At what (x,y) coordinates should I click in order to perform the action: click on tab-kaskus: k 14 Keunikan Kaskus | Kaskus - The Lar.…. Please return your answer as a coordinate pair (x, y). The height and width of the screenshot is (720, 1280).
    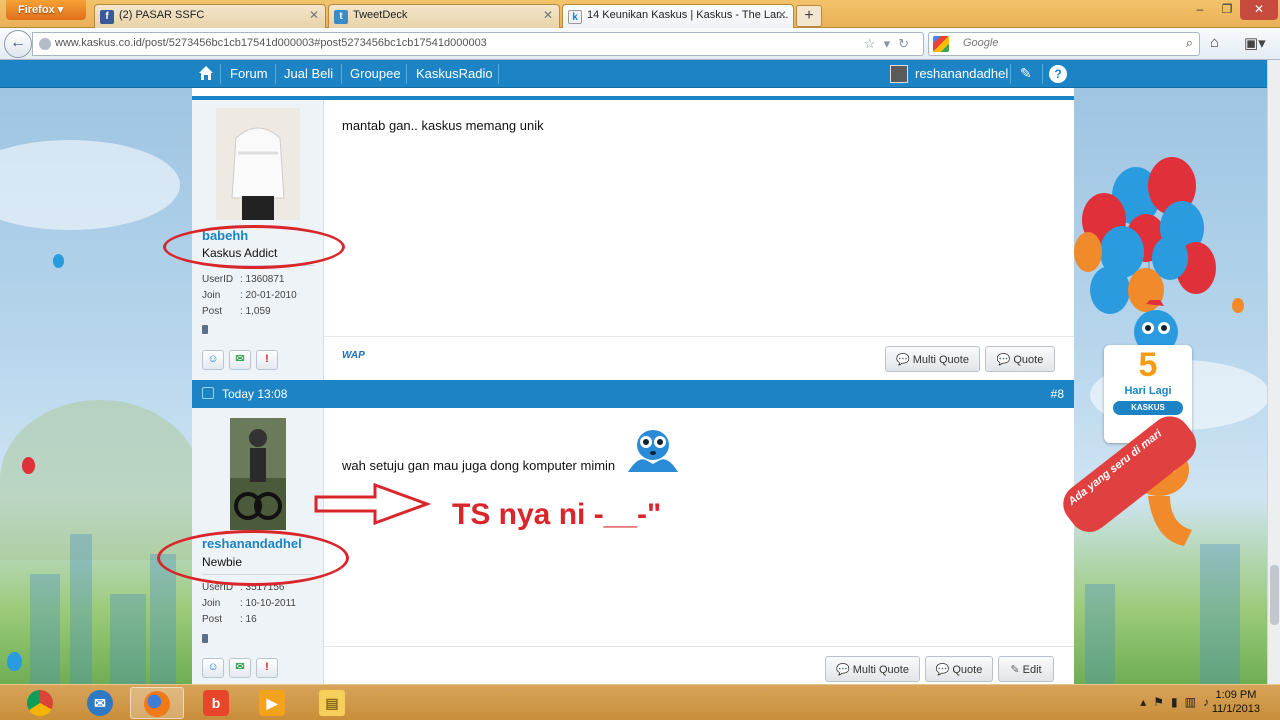
    Looking at the image, I should click on (678, 16).